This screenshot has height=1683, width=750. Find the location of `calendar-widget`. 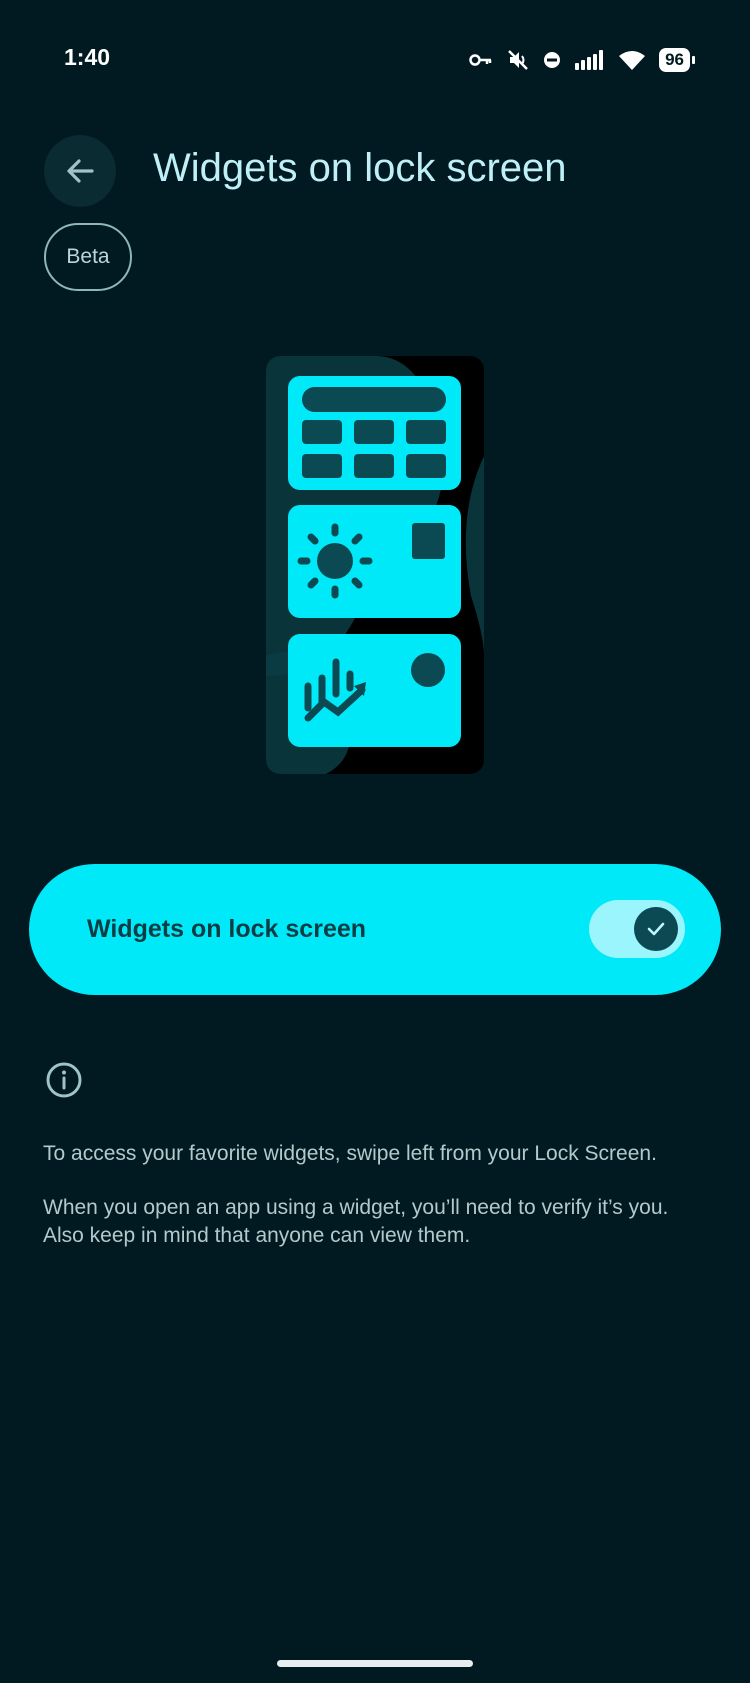

calendar-widget is located at coordinates (374, 433).